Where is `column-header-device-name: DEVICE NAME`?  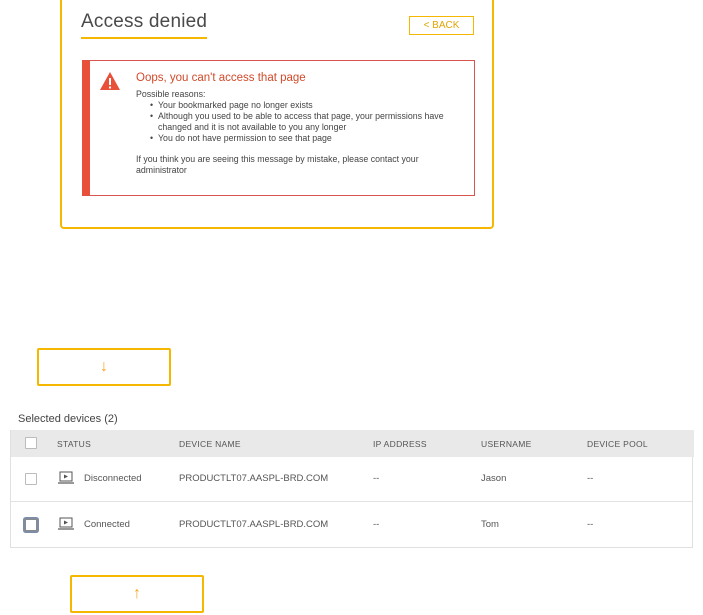 column-header-device-name: DEVICE NAME is located at coordinates (210, 444).